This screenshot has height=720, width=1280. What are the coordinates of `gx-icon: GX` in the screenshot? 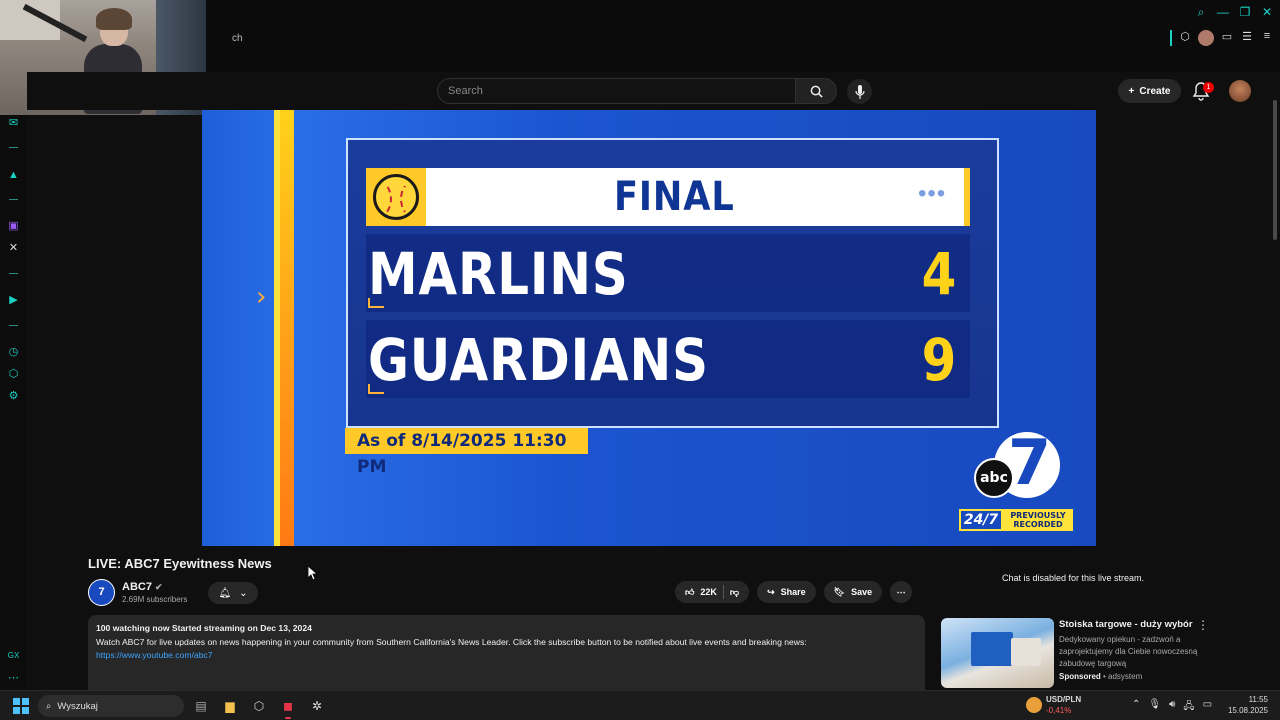 It's located at (13, 655).